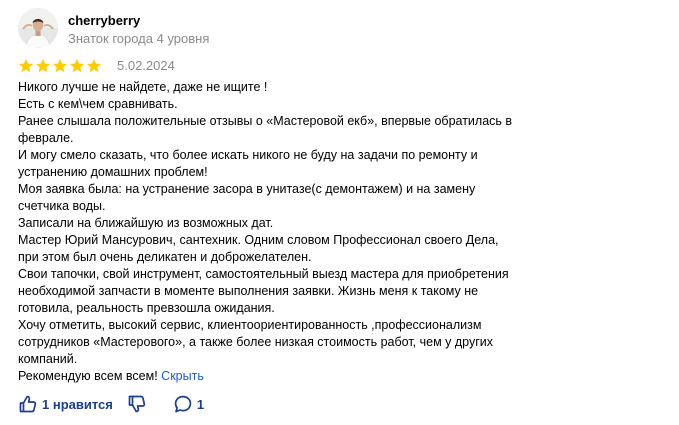  I want to click on review-text-line: компаний., so click(48, 359).